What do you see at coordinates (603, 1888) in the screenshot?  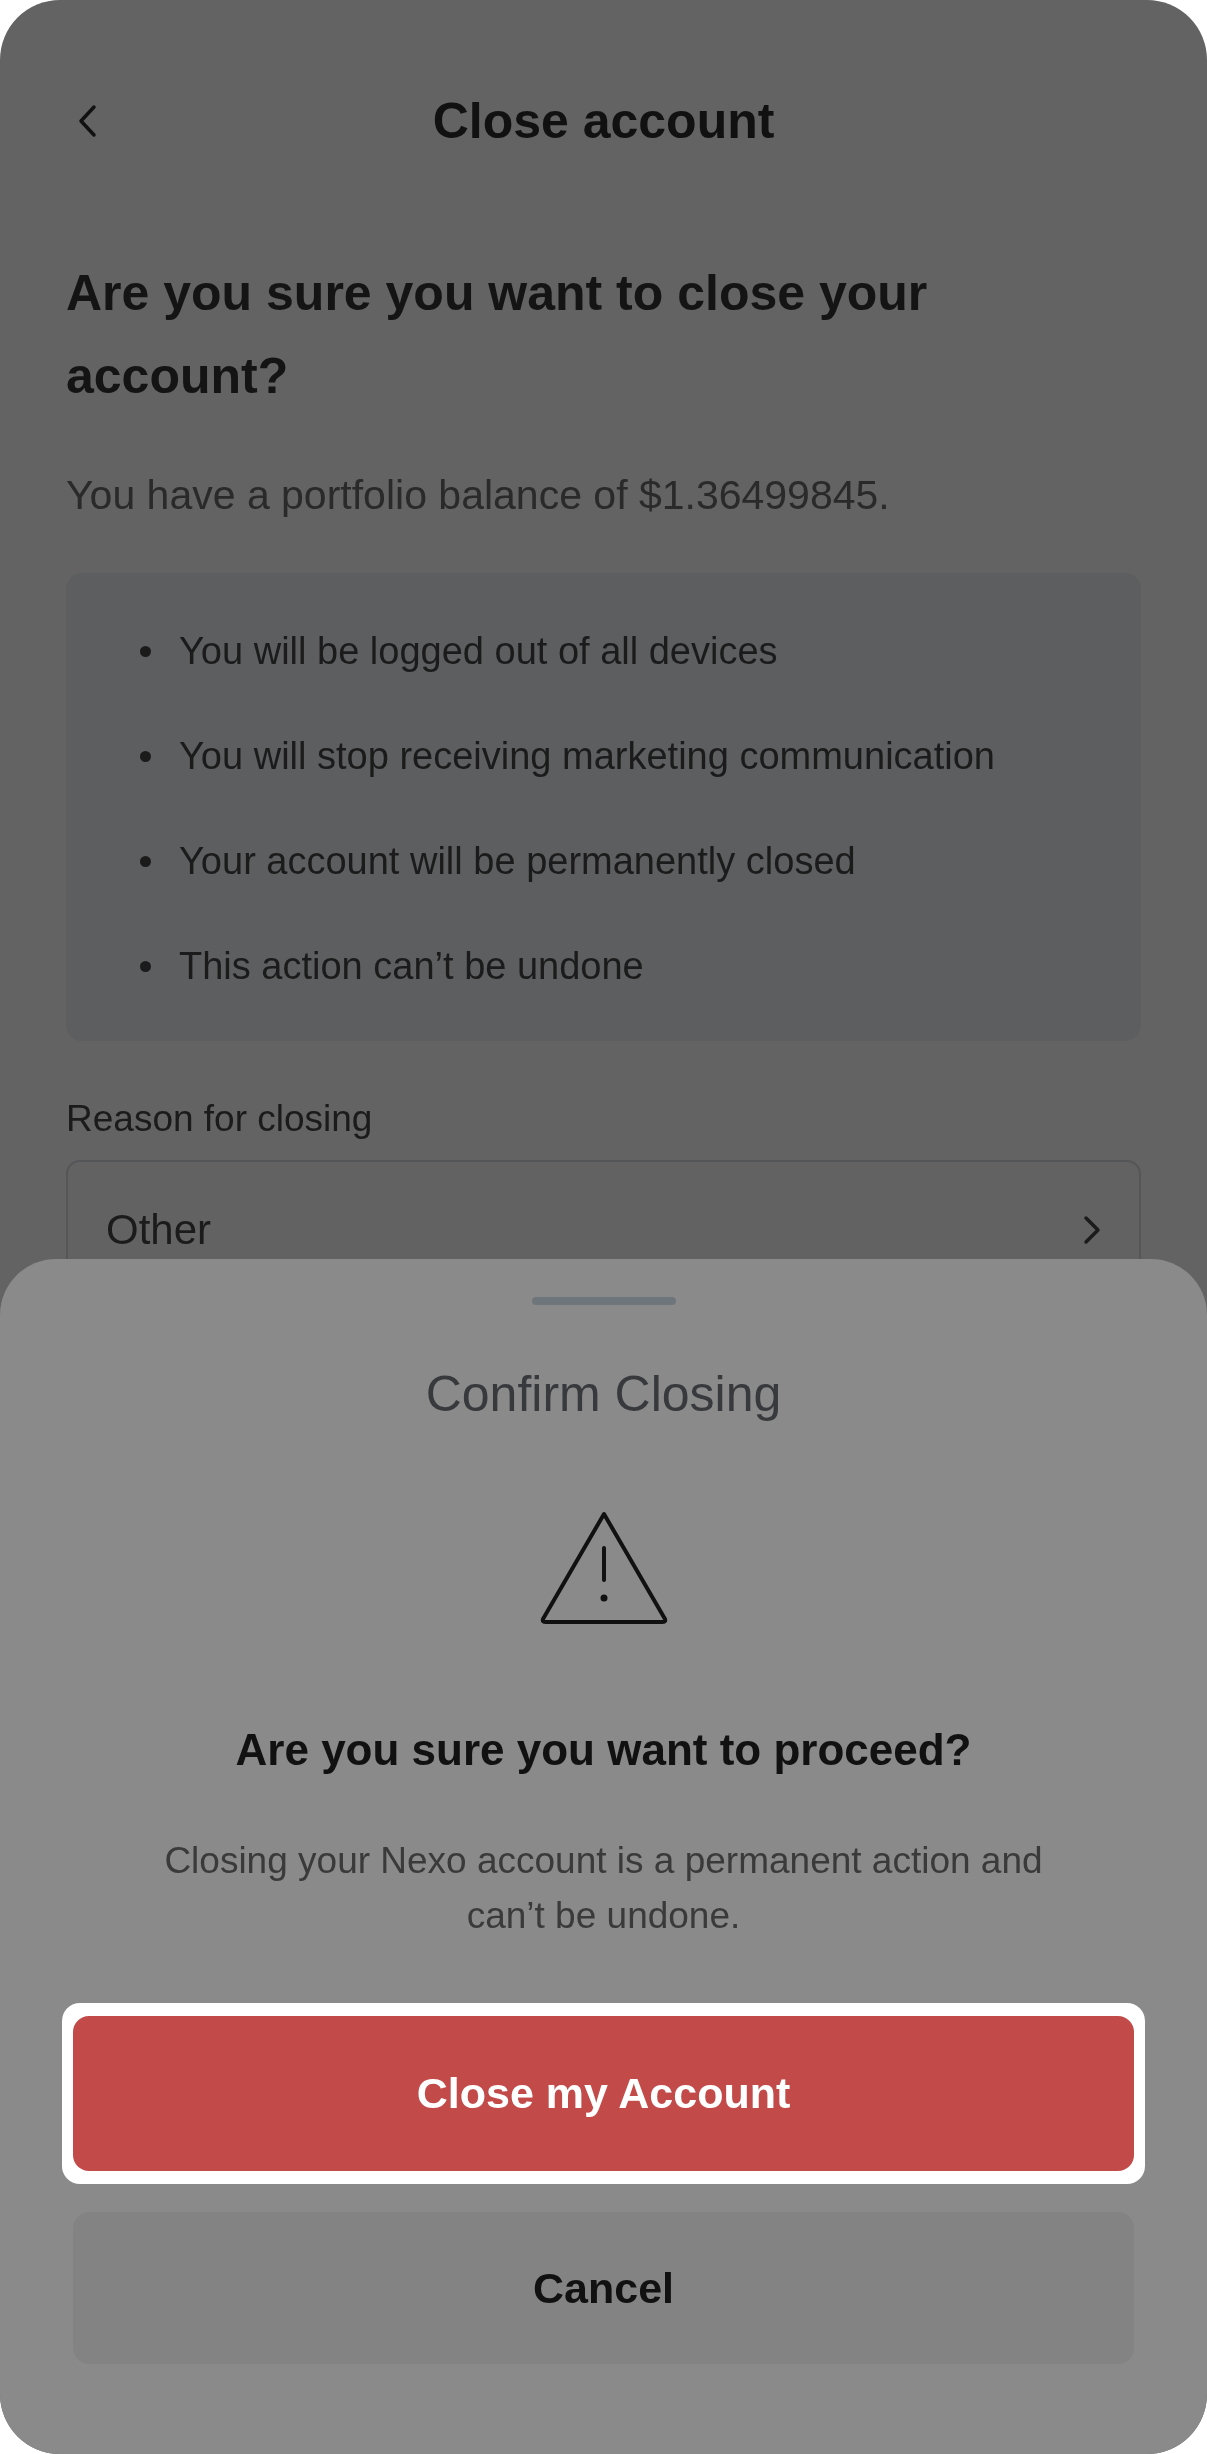 I see `confirm-message: Closing your Nexo account is a permanent action and can’t be undone.` at bounding box center [603, 1888].